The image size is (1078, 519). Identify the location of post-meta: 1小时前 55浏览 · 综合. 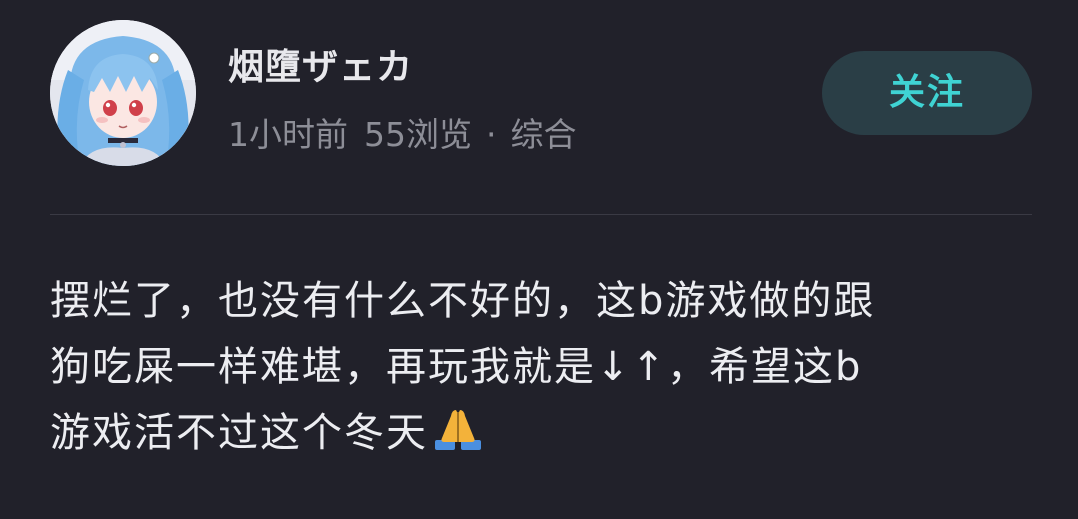
(402, 132).